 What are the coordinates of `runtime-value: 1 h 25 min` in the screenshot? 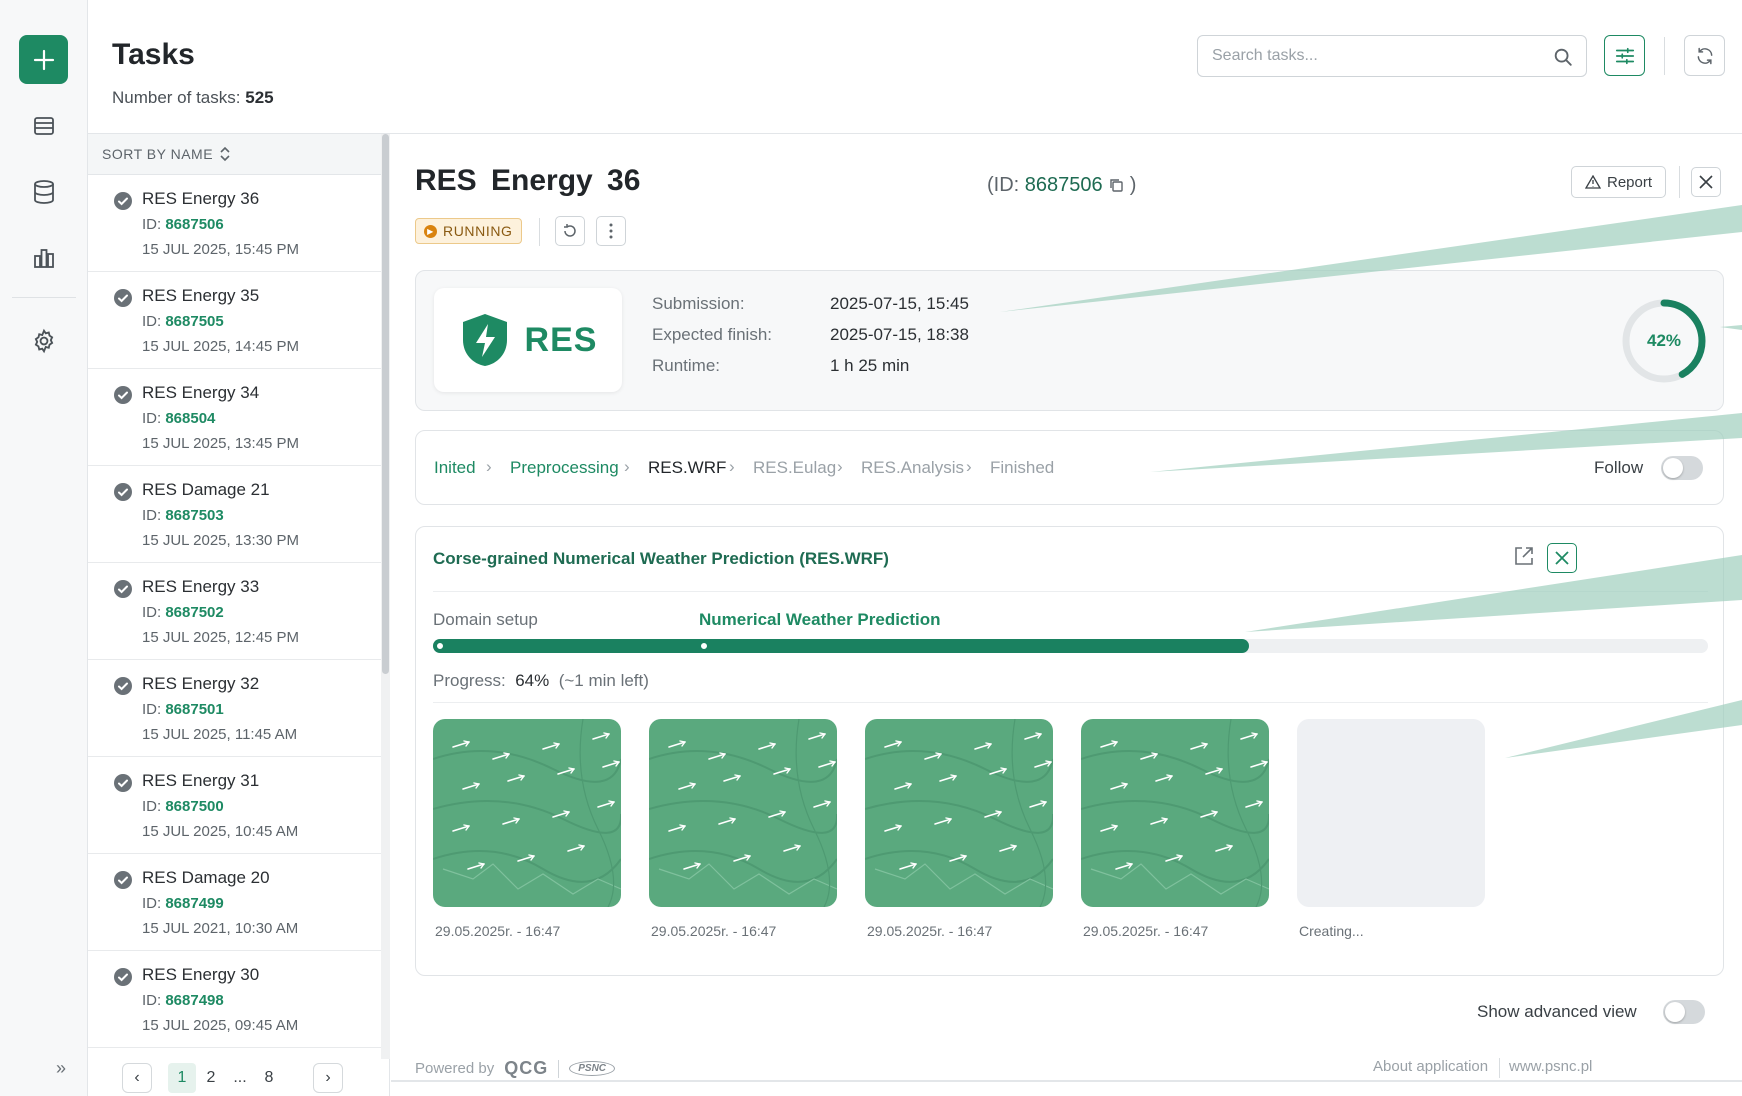 It's located at (870, 365).